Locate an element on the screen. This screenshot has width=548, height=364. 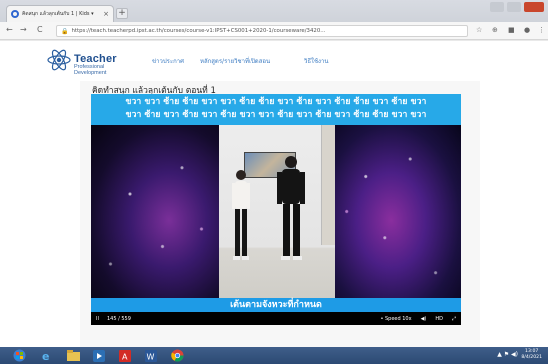
tab-favicon-icon is located at coordinates (15, 14).